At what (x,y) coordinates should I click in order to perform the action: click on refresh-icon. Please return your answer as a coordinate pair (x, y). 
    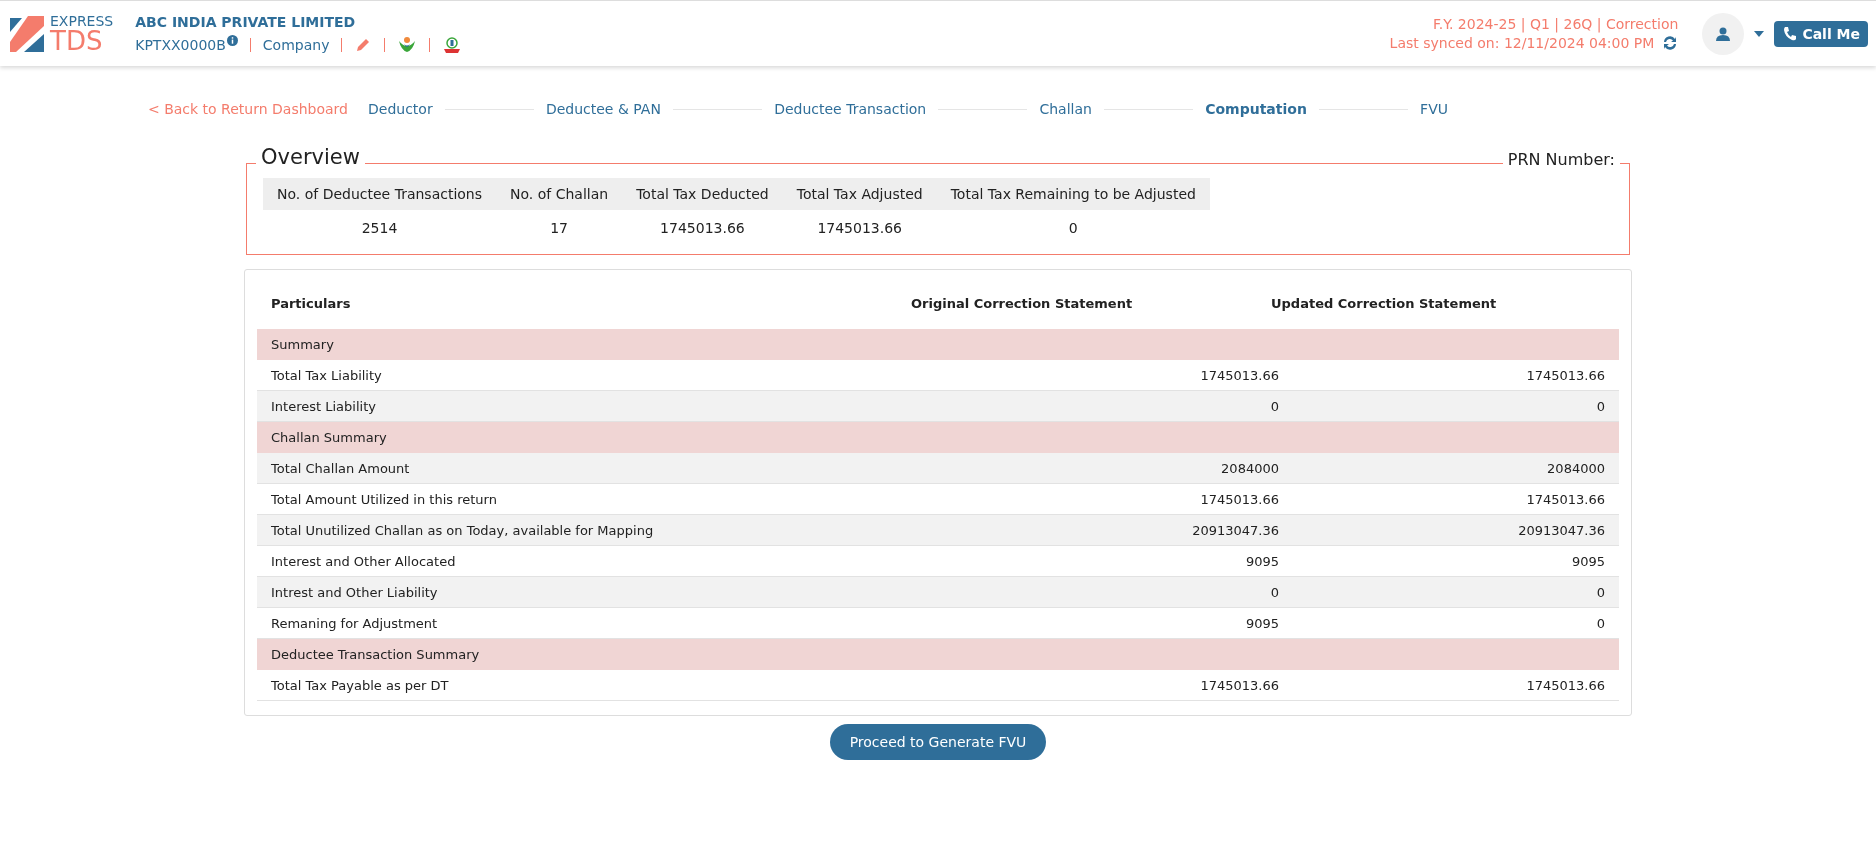
    Looking at the image, I should click on (1670, 43).